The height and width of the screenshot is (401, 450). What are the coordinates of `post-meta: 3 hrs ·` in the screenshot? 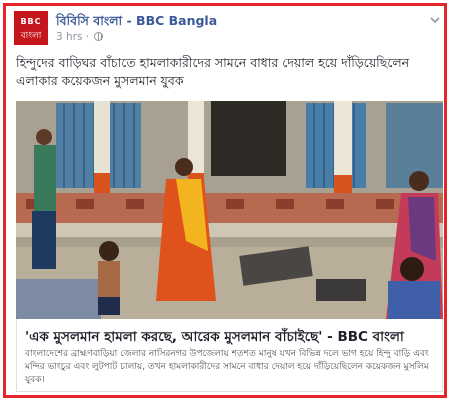 It's located at (80, 37).